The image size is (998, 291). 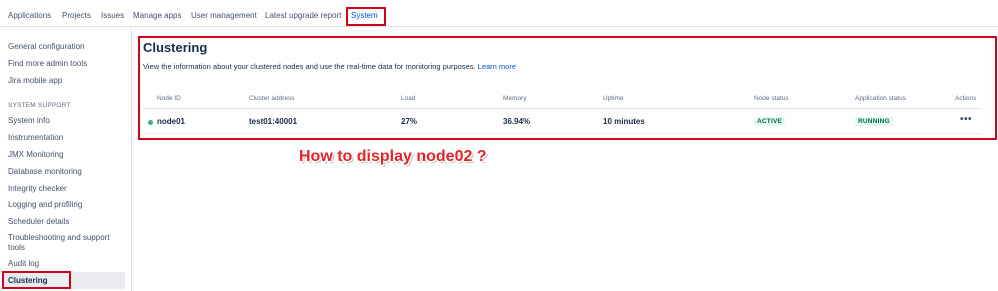 What do you see at coordinates (966, 119) in the screenshot?
I see `more-actions-button: •••` at bounding box center [966, 119].